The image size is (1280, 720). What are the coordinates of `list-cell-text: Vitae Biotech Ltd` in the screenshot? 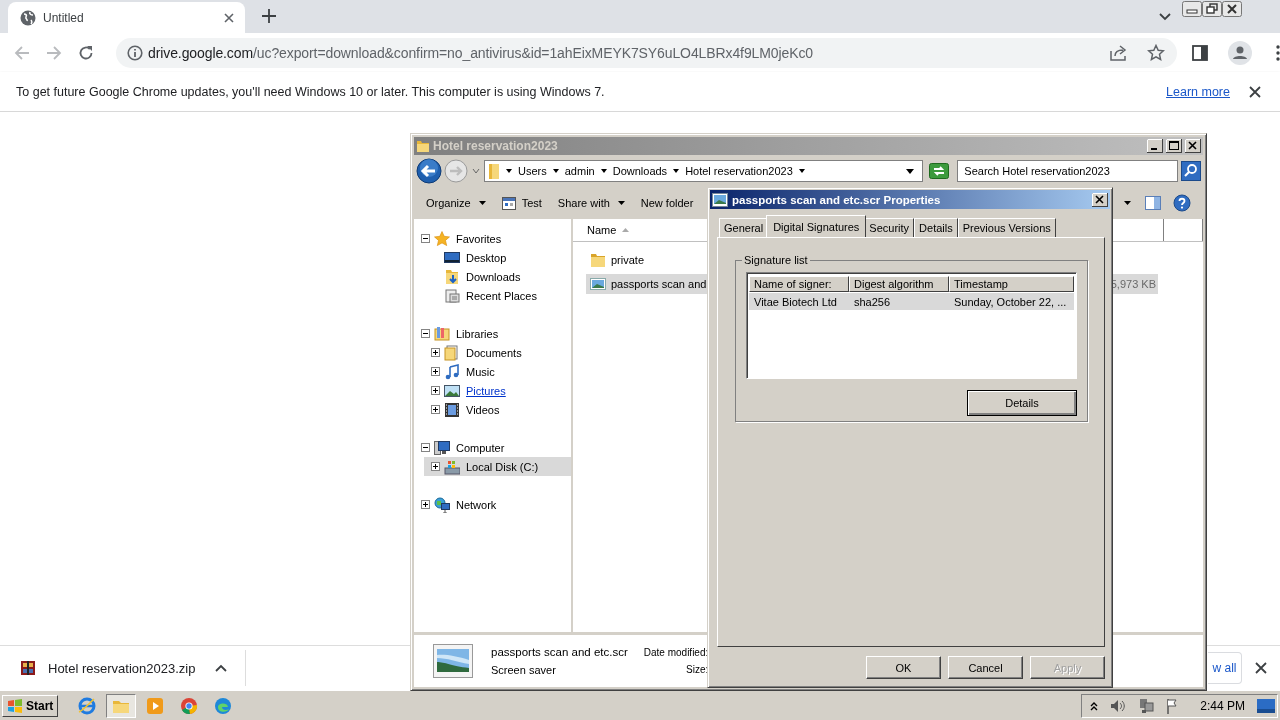 It's located at (795, 301).